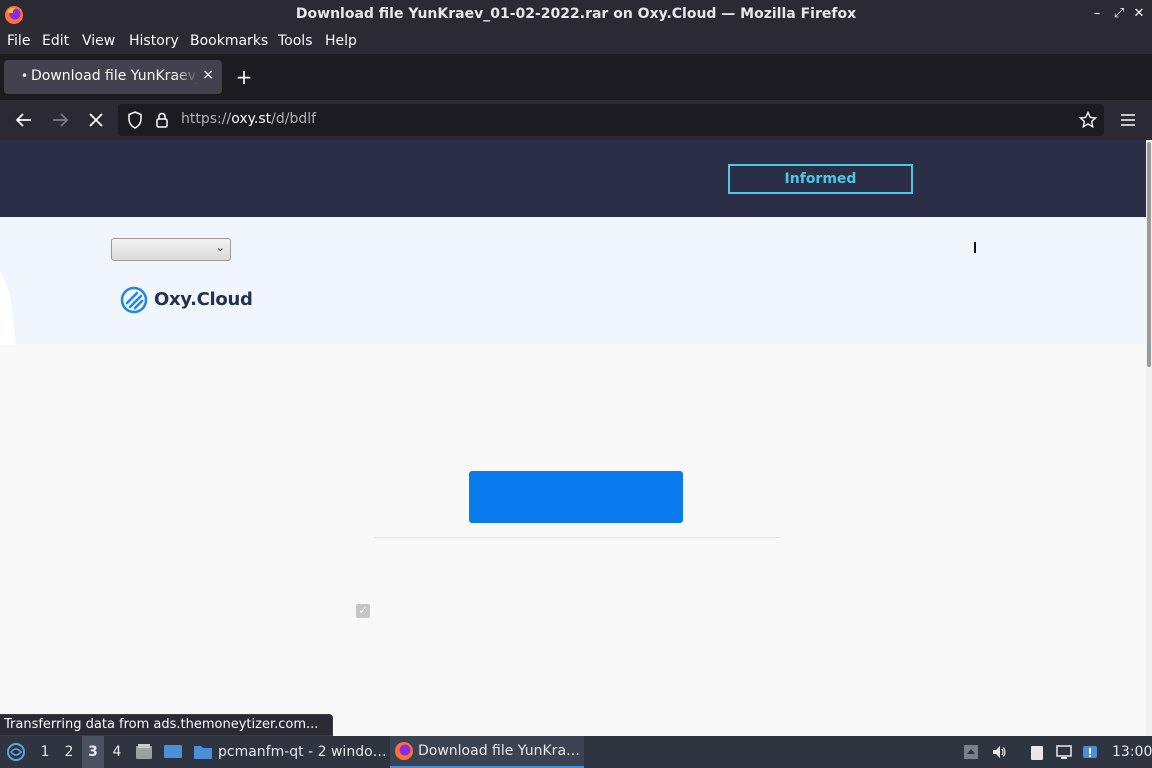  Describe the element at coordinates (55, 41) in the screenshot. I see `menu-edit: Edit` at that location.